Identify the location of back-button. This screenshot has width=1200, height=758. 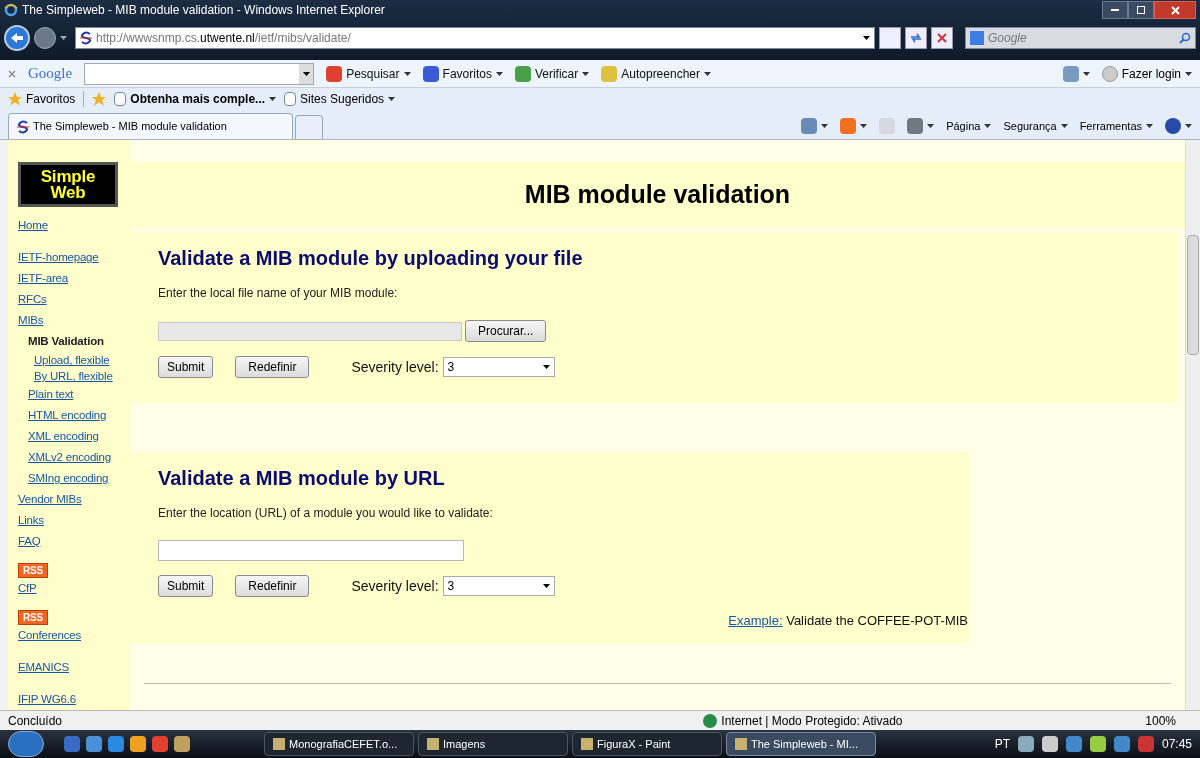
(17, 38).